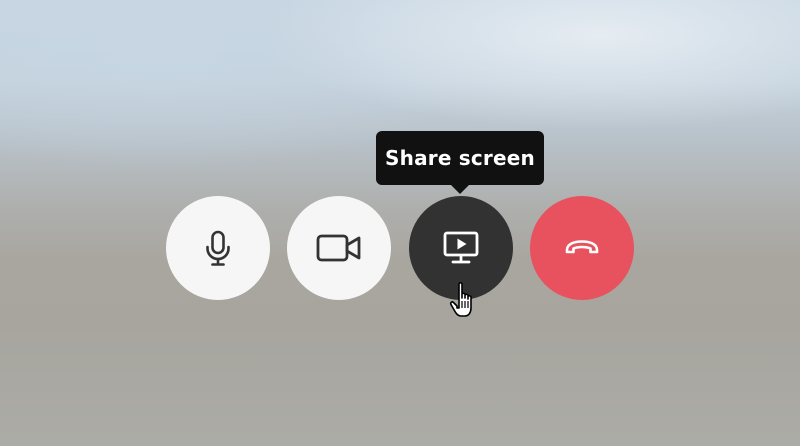 The height and width of the screenshot is (446, 800). I want to click on microphone-button, so click(218, 248).